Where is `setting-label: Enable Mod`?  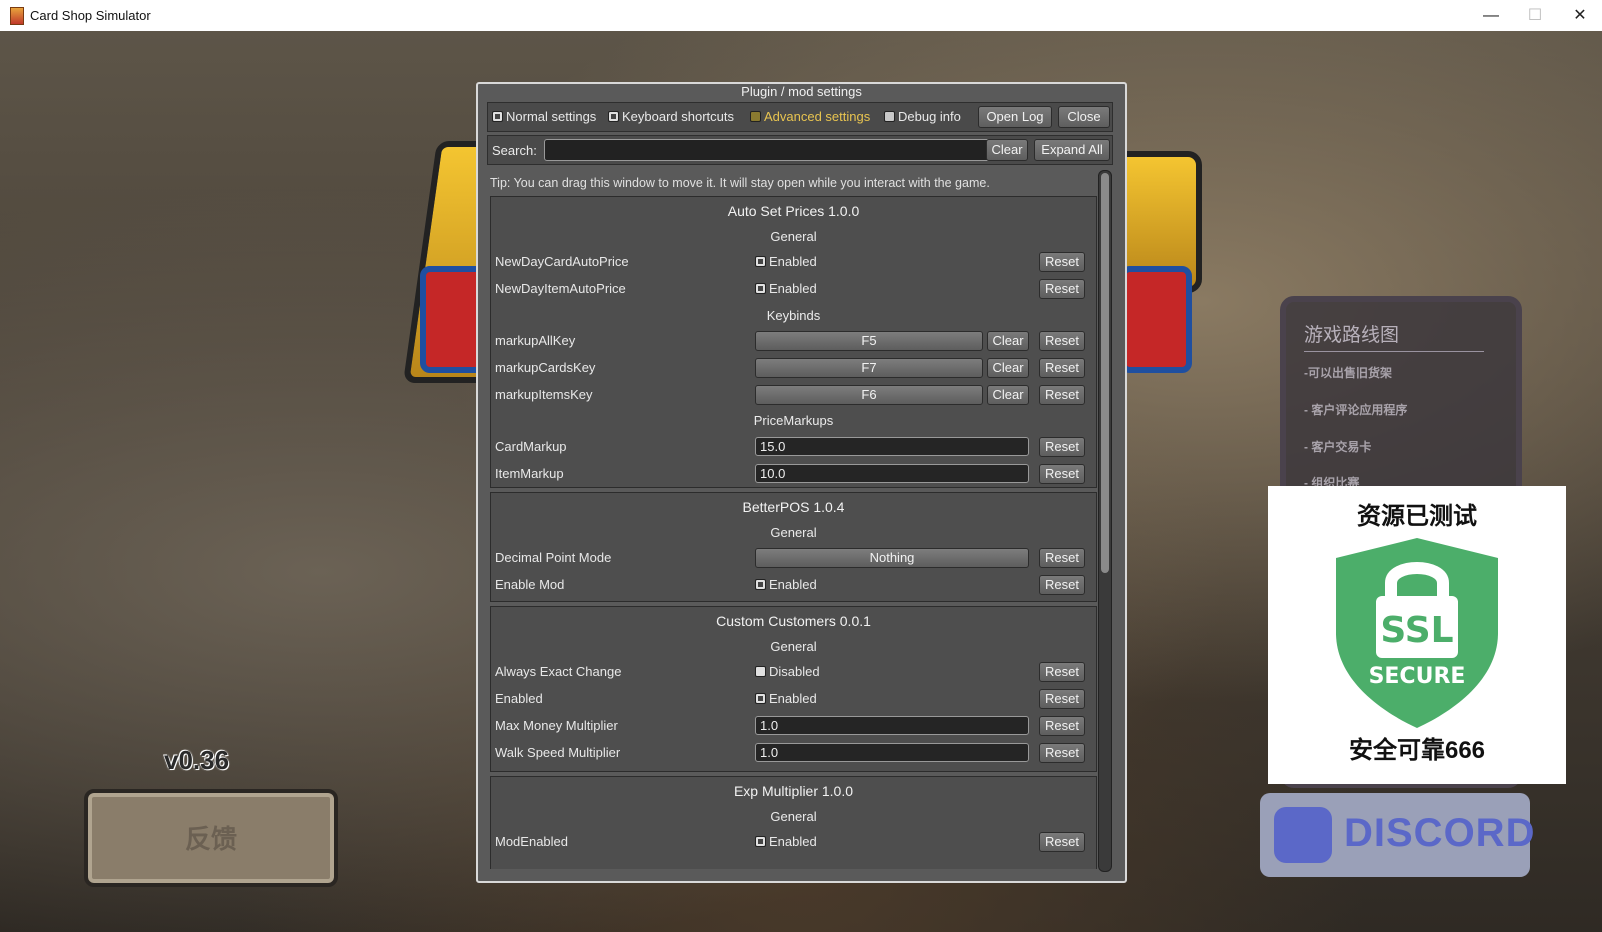
setting-label: Enable Mod is located at coordinates (530, 584).